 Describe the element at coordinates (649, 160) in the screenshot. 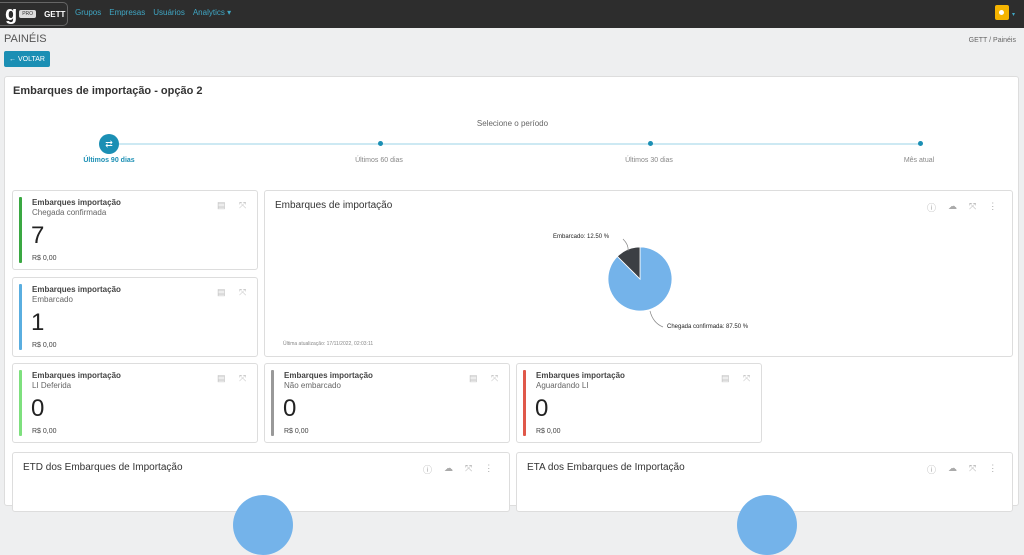

I see `period-30: Últimos 30 dias` at that location.